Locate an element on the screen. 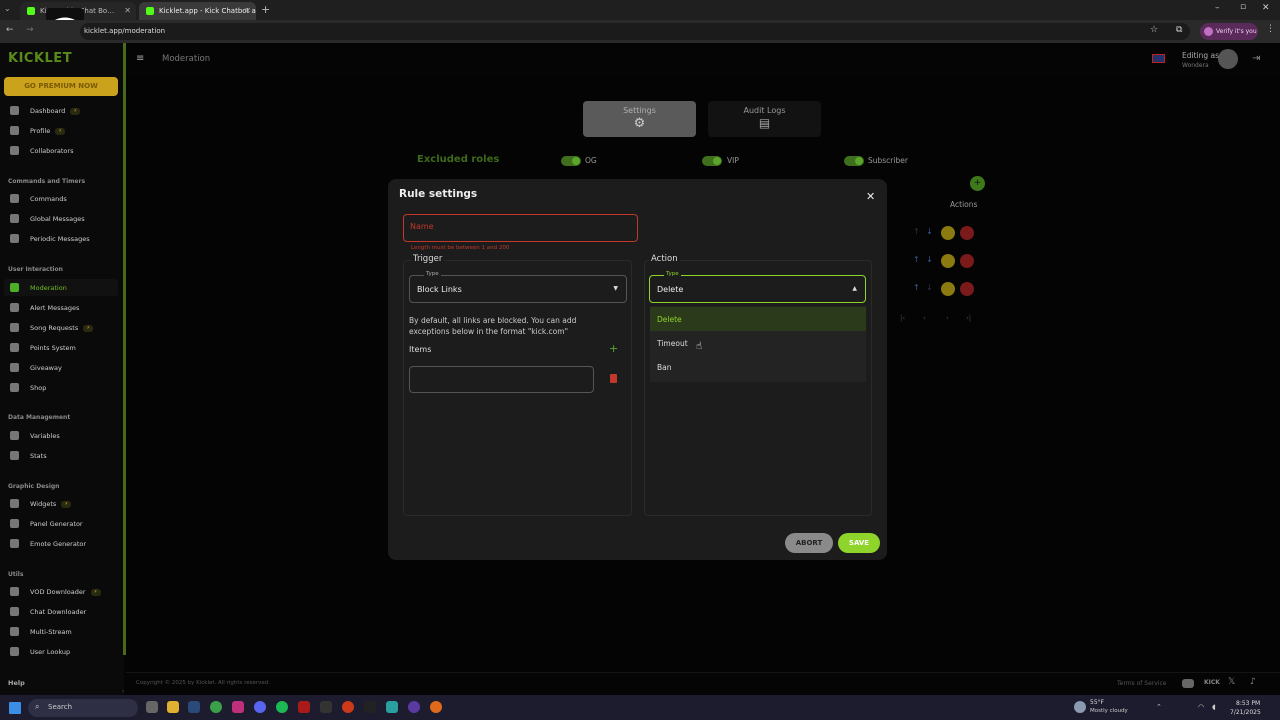 This screenshot has height=720, width=1280. steam-icon is located at coordinates (194, 707).